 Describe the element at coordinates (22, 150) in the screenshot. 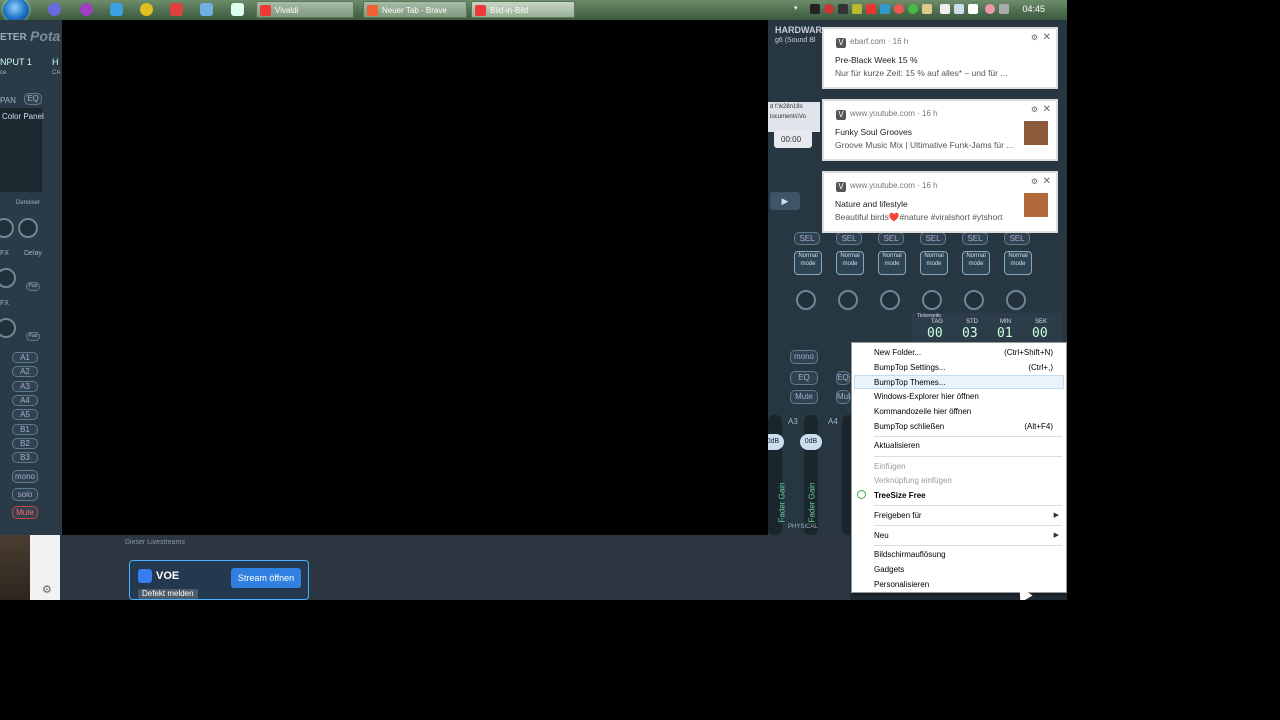

I see `color-panel: Color Panel` at that location.